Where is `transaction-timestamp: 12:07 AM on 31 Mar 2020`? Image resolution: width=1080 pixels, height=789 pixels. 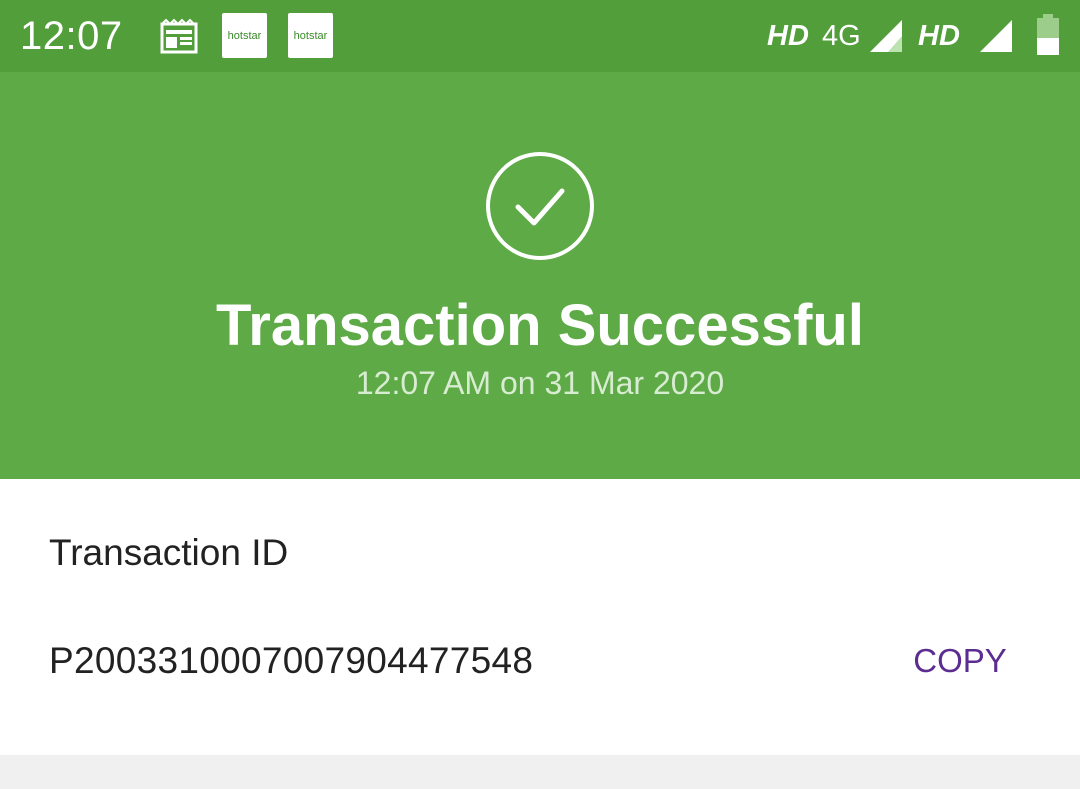 transaction-timestamp: 12:07 AM on 31 Mar 2020 is located at coordinates (540, 383).